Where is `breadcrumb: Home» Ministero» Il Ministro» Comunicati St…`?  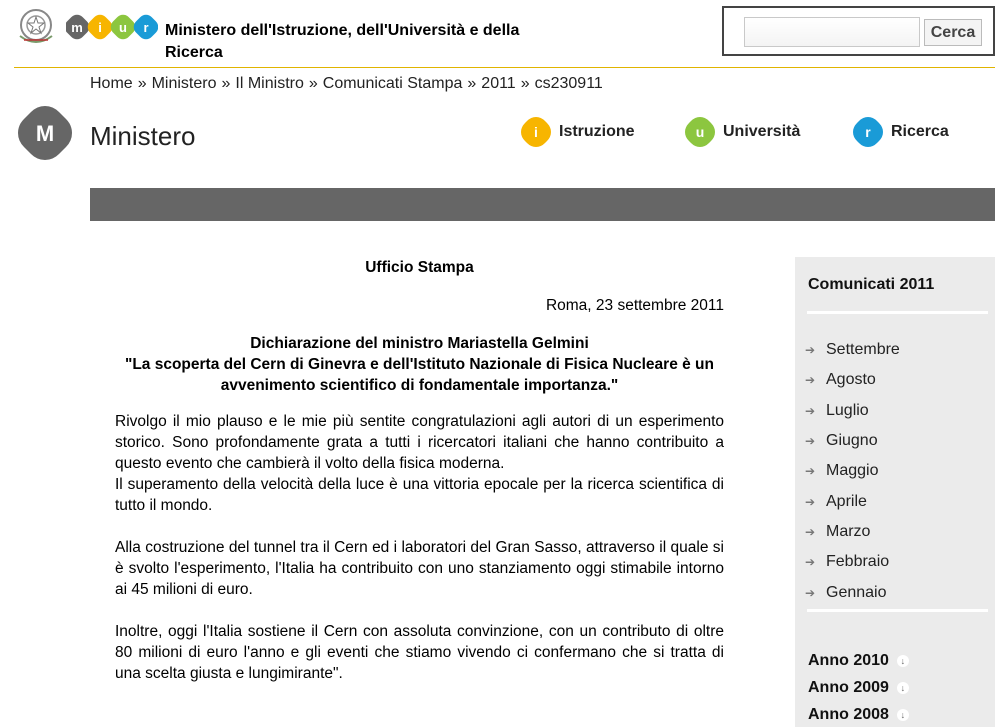 breadcrumb: Home» Ministero» Il Ministro» Comunicati St… is located at coordinates (346, 84).